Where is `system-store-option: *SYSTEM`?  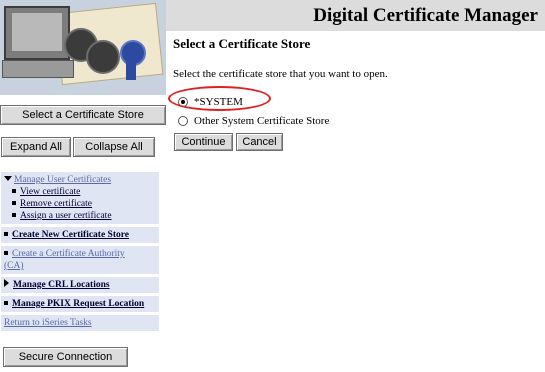 system-store-option: *SYSTEM is located at coordinates (210, 102).